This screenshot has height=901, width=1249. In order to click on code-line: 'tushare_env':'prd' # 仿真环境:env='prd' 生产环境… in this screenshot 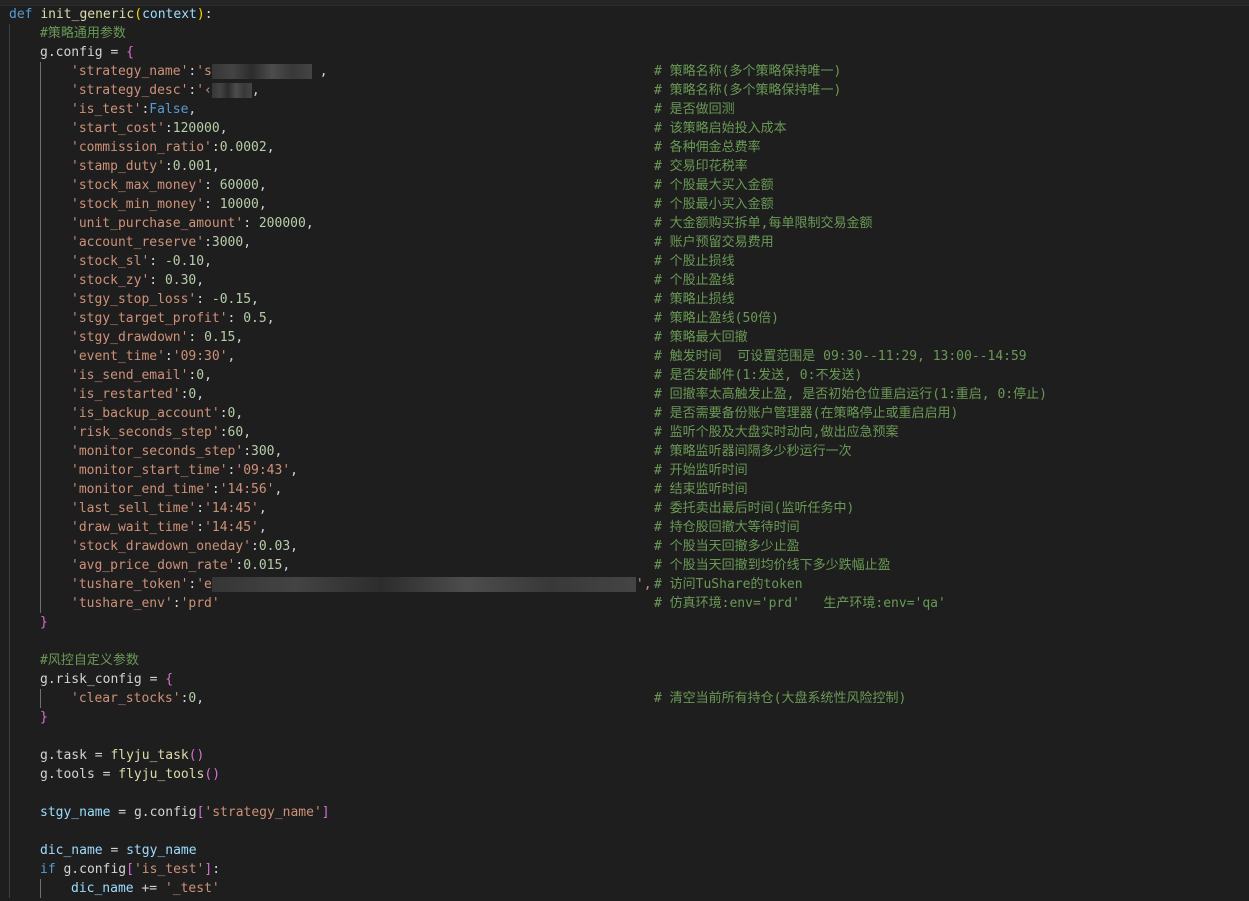, I will do `click(624, 603)`.